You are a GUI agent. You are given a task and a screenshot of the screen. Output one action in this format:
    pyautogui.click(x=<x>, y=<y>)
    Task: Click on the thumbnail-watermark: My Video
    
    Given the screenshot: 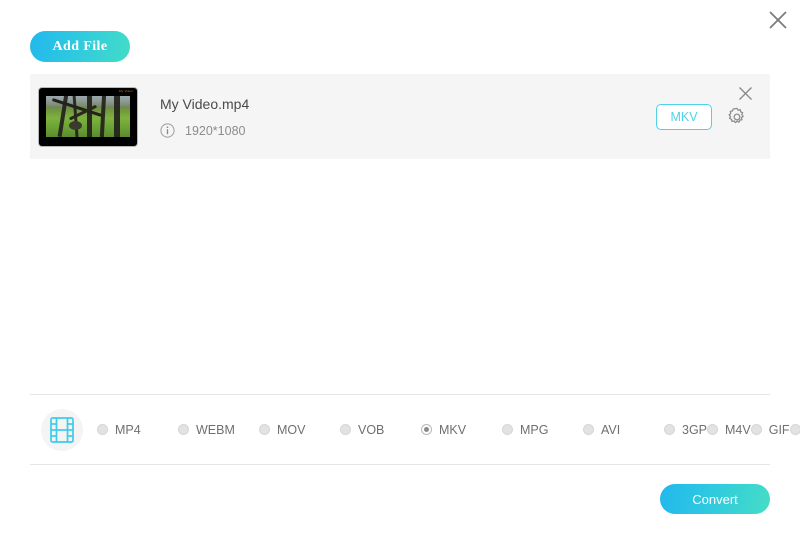 What is the action you would take?
    pyautogui.click(x=125, y=90)
    